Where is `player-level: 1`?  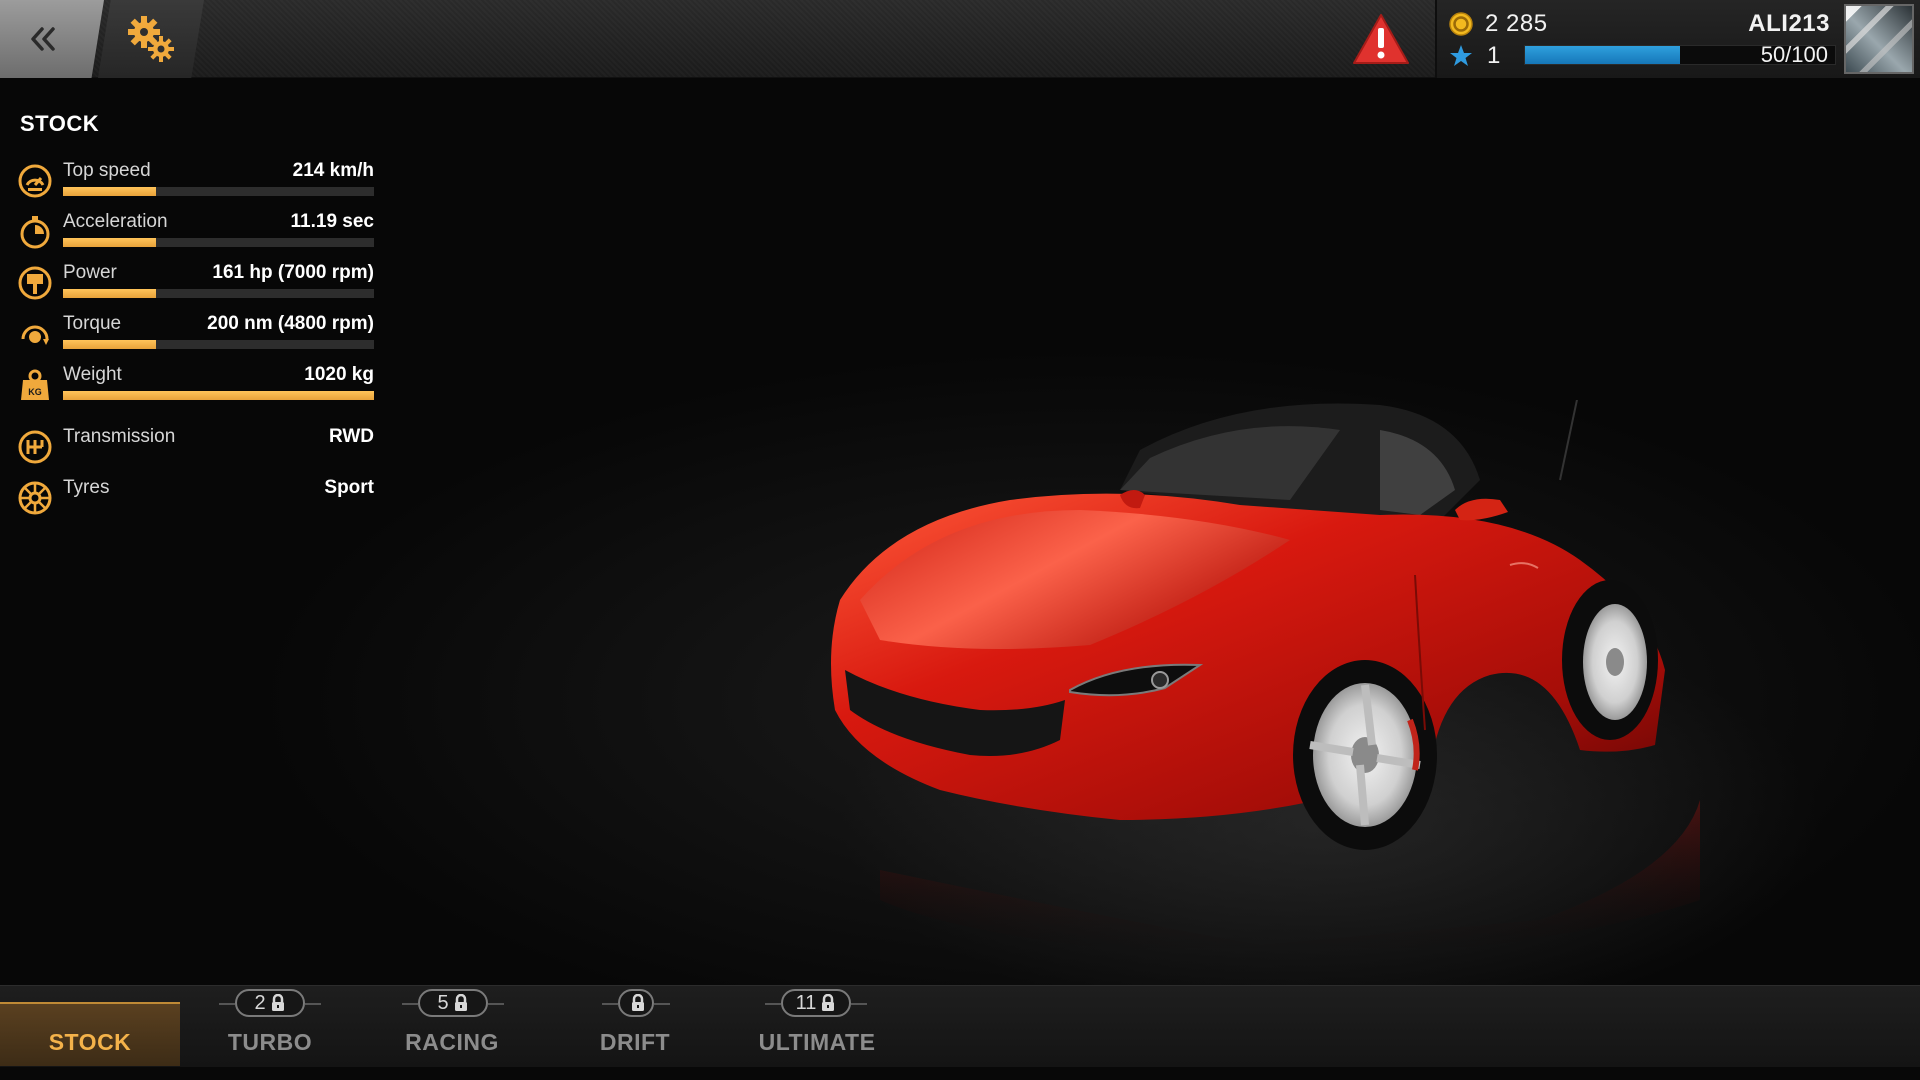
player-level: 1 is located at coordinates (1494, 55).